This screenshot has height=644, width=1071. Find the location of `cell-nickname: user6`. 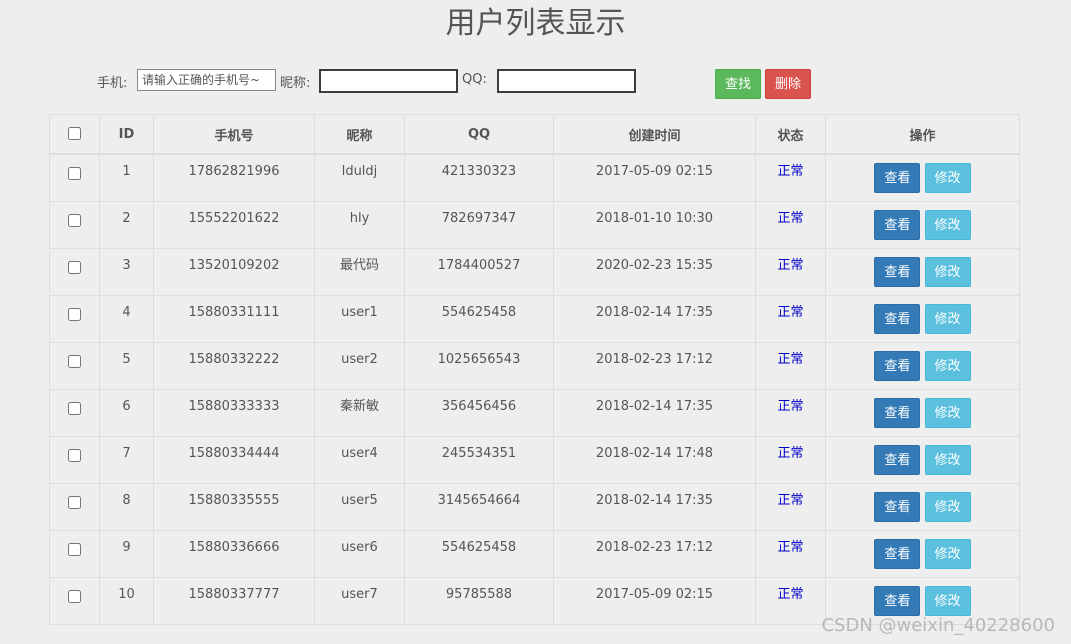

cell-nickname: user6 is located at coordinates (359, 554).